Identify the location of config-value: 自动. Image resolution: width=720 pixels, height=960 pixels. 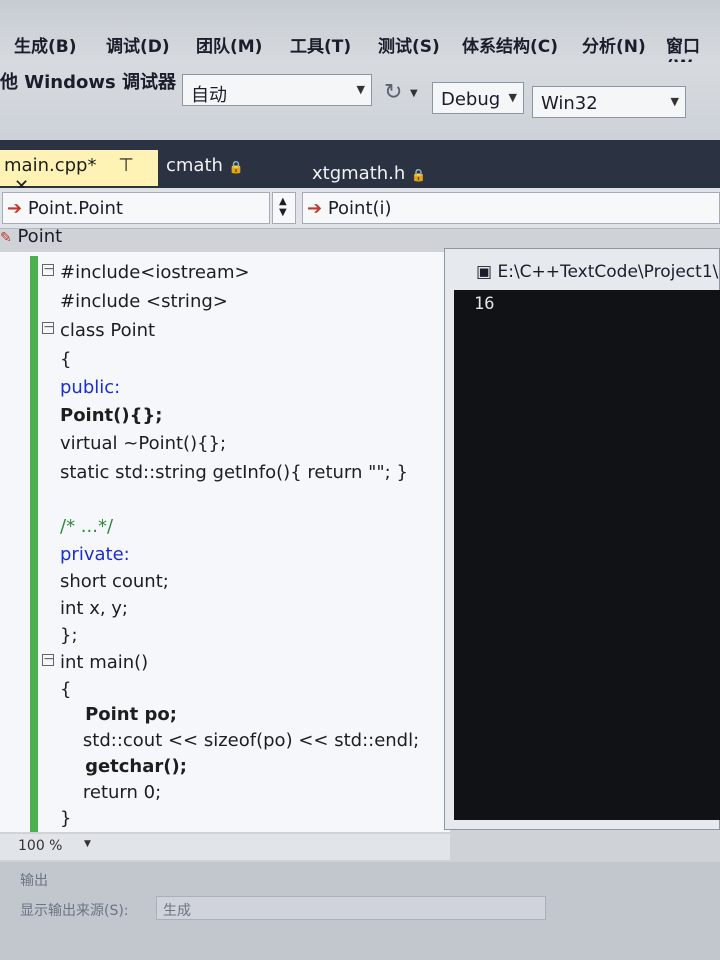
(209, 95).